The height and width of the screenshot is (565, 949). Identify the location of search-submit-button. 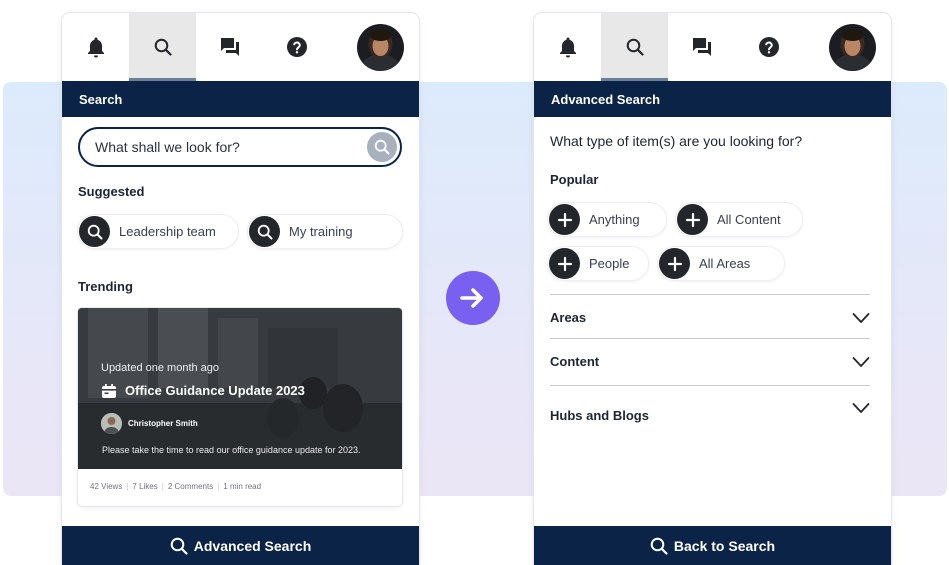
(382, 147).